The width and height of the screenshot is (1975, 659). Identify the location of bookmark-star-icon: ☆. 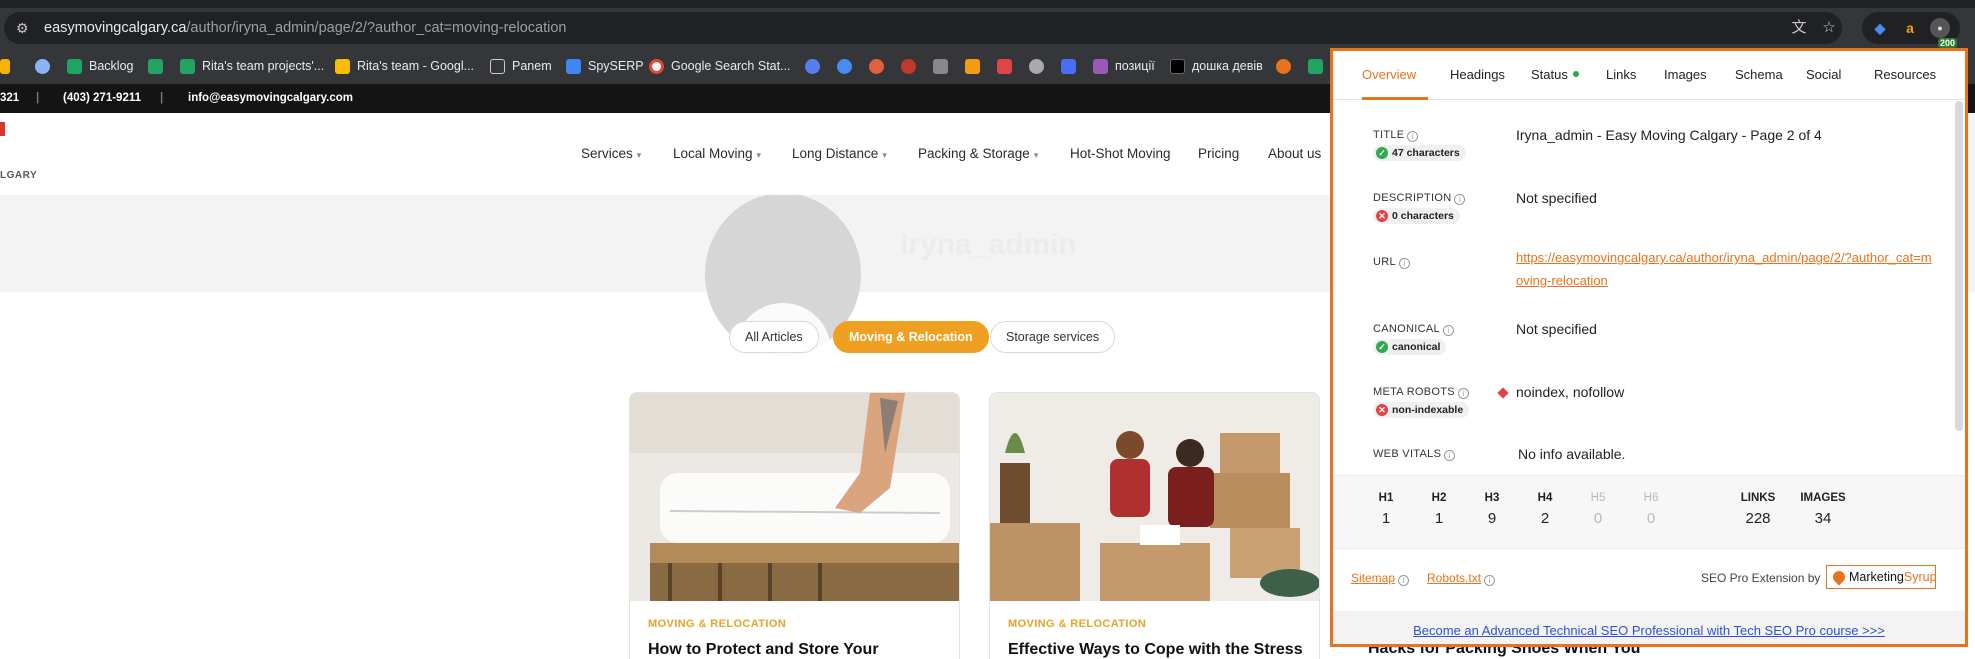
(1829, 28).